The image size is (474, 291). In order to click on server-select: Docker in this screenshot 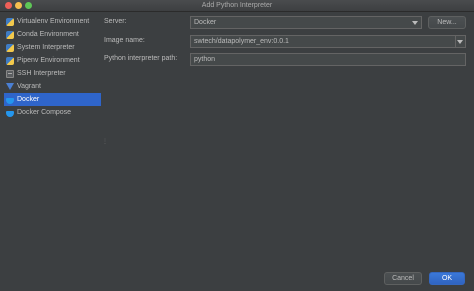, I will do `click(306, 22)`.